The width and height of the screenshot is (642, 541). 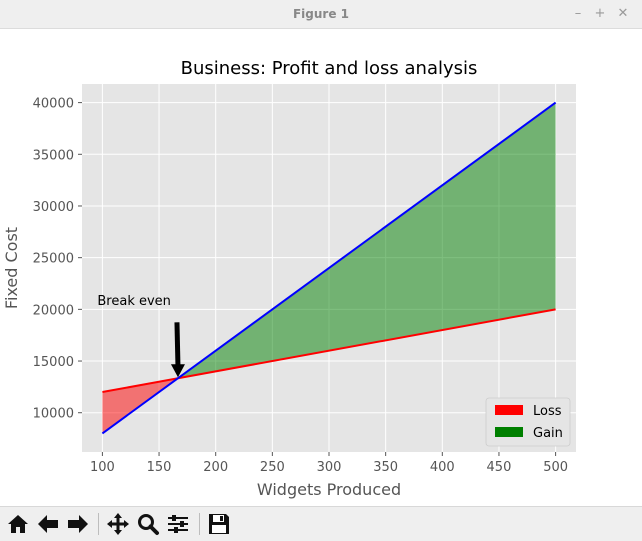 I want to click on legend: Loss Gain, so click(x=528, y=422).